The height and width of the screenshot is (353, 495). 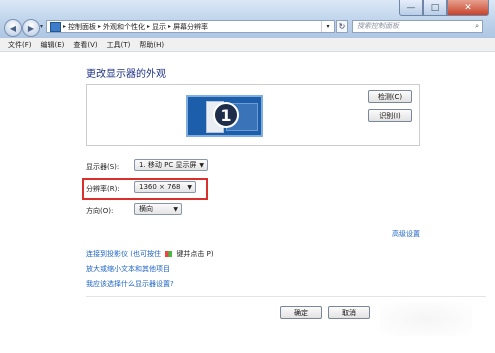 I want to click on advanced-settings-link: 高级设置, so click(x=406, y=234).